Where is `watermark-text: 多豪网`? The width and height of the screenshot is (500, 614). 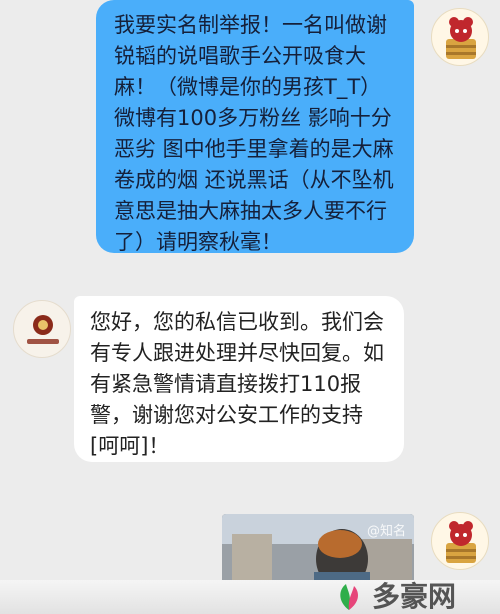 watermark-text: 多豪网 is located at coordinates (414, 596).